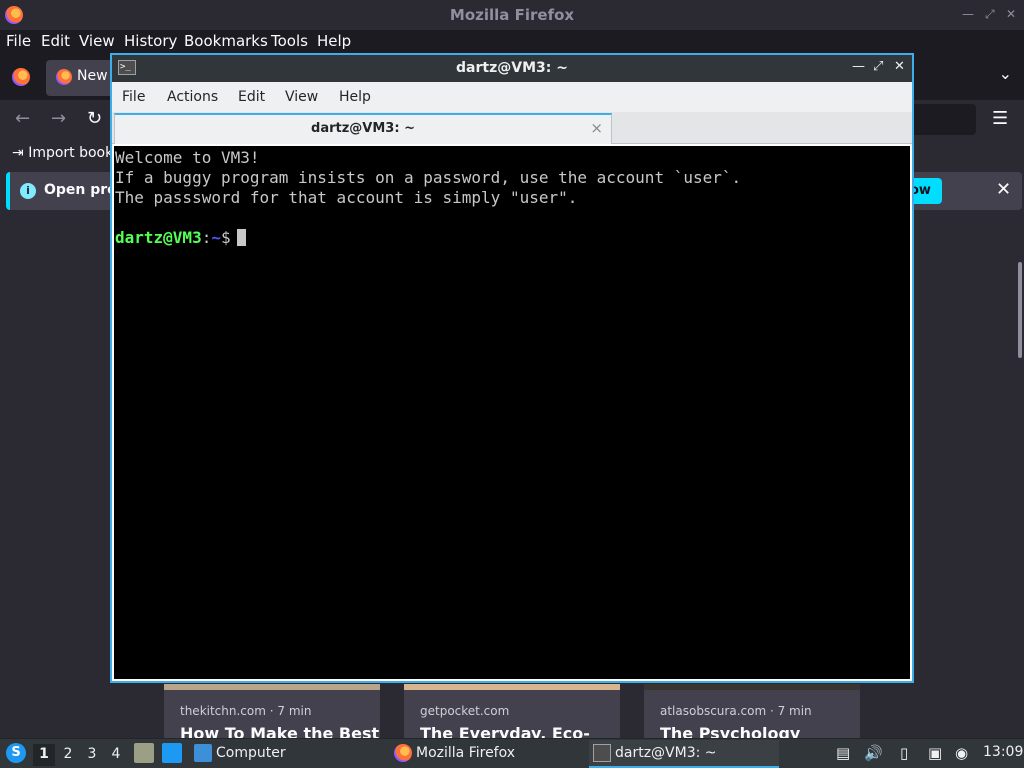 This screenshot has width=1024, height=768. What do you see at coordinates (21, 77) in the screenshot?
I see `firefox-view-icon` at bounding box center [21, 77].